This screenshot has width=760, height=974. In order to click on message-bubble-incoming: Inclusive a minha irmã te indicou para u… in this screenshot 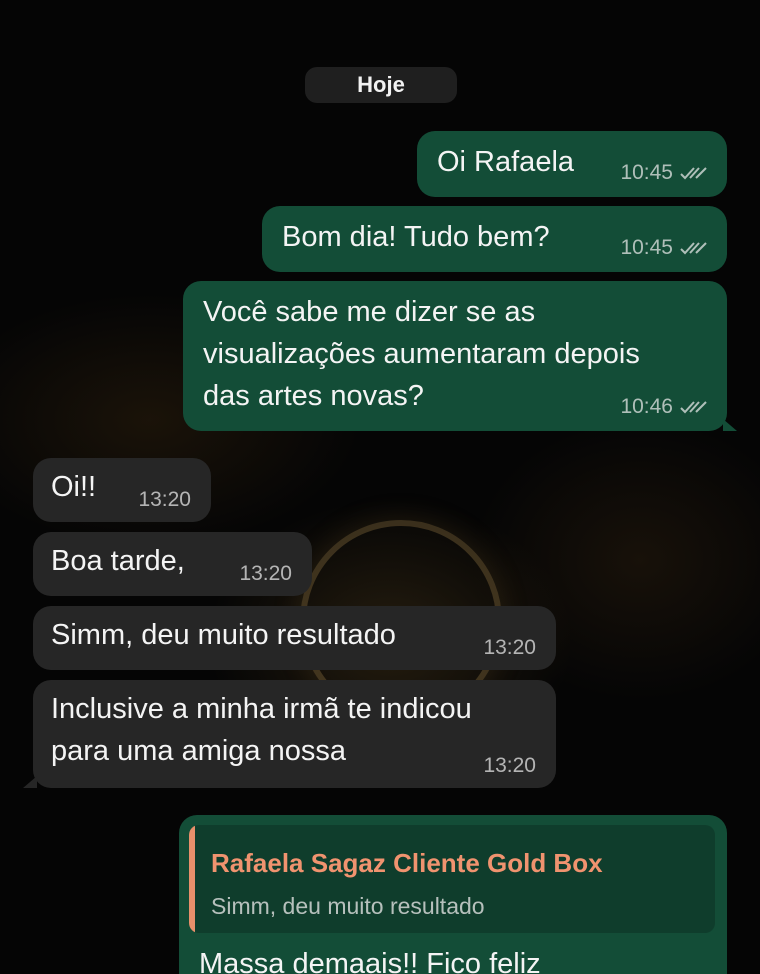, I will do `click(289, 734)`.